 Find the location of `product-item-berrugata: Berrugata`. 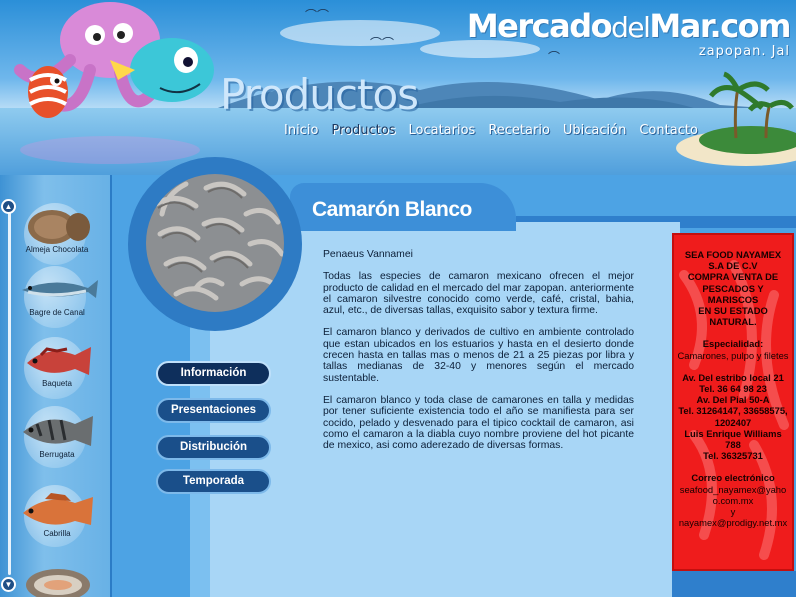

product-item-berrugata: Berrugata is located at coordinates (57, 437).